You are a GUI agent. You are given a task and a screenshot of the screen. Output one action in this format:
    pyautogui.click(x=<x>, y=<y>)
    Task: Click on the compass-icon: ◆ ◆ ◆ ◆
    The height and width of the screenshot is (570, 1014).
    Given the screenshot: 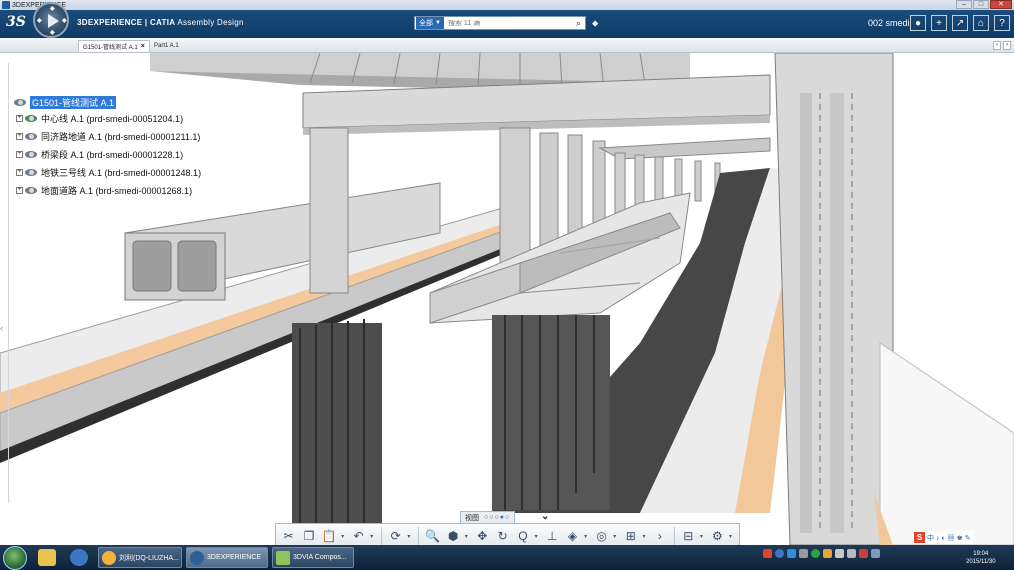 What is the action you would take?
    pyautogui.click(x=51, y=20)
    